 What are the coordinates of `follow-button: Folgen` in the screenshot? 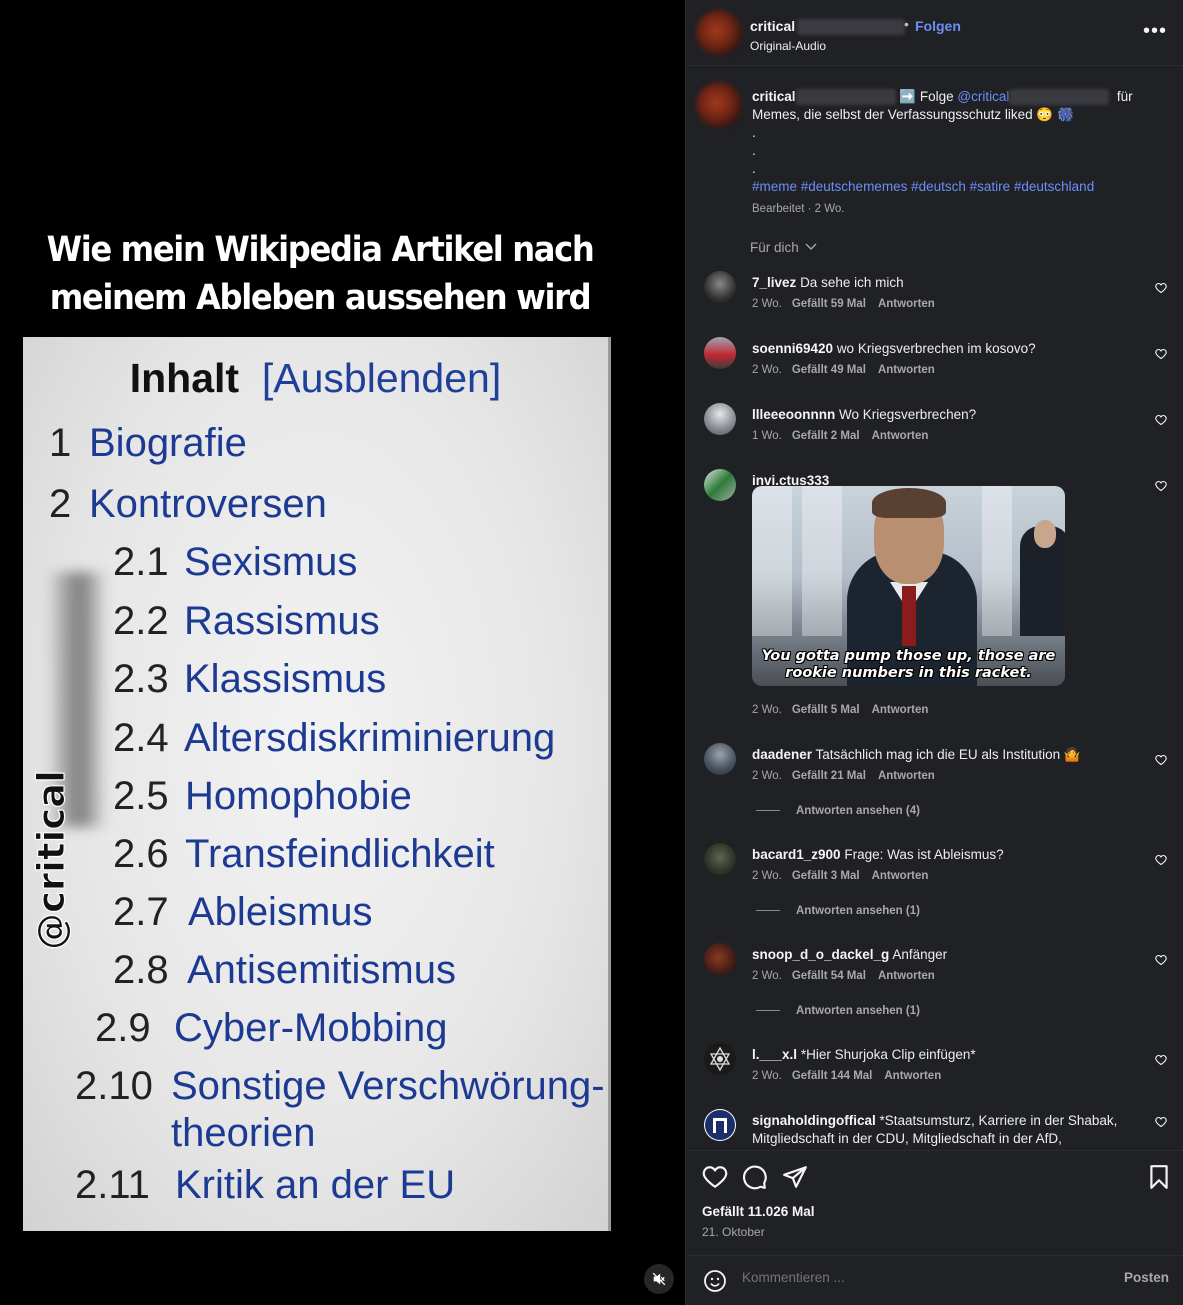 It's located at (938, 26).